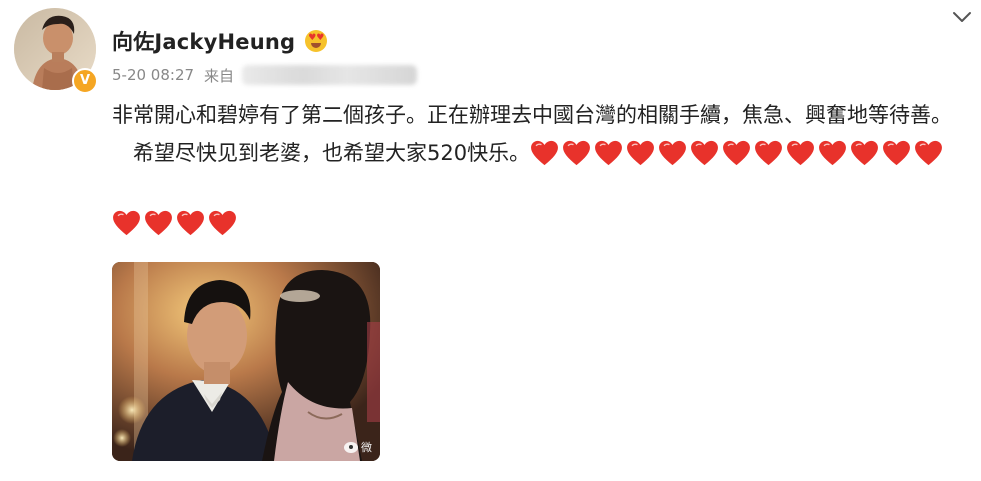 The height and width of the screenshot is (481, 981). What do you see at coordinates (330, 75) in the screenshot?
I see `post-source-blurred` at bounding box center [330, 75].